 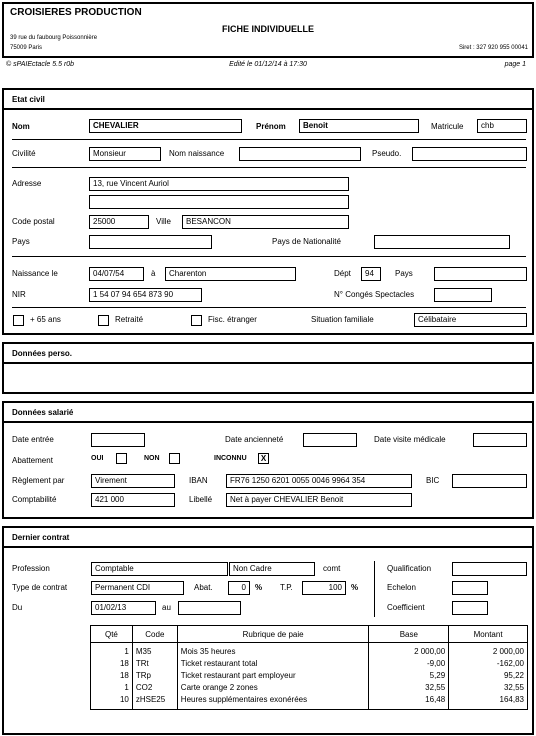 I want to click on nom-naissance-field, so click(x=300, y=154).